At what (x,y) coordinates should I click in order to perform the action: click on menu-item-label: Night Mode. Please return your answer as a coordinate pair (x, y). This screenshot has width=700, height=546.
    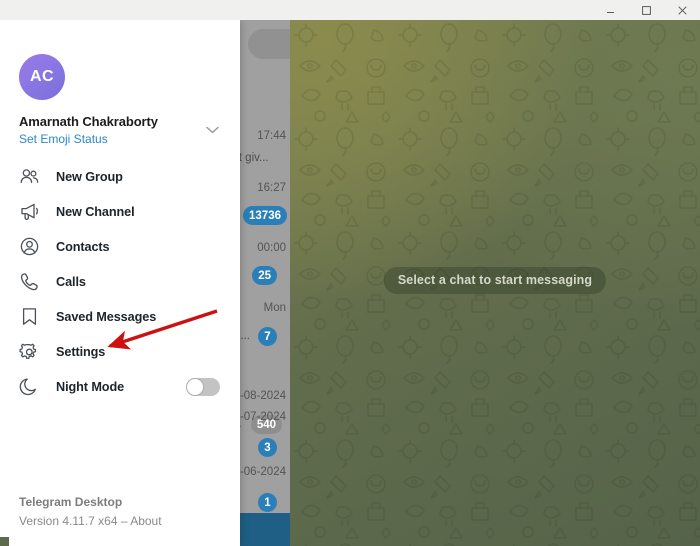
    Looking at the image, I should click on (90, 386).